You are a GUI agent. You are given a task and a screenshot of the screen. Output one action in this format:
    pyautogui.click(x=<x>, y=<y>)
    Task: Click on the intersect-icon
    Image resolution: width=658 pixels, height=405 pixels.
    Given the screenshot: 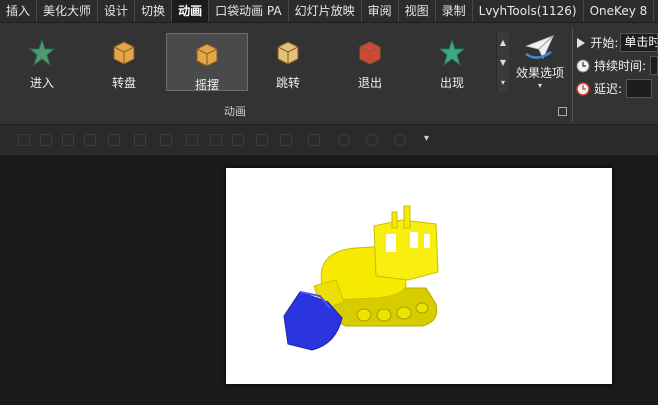 What is the action you would take?
    pyautogui.click(x=372, y=140)
    